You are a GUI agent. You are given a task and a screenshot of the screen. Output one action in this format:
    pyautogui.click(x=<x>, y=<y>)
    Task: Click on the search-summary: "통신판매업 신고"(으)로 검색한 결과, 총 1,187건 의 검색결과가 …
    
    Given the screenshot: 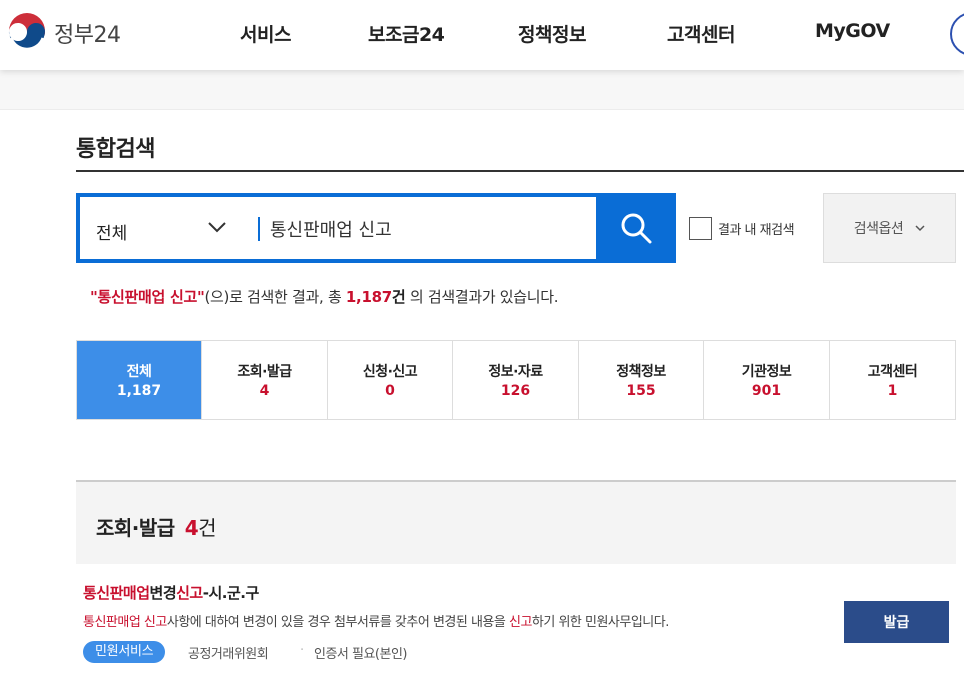 What is the action you would take?
    pyautogui.click(x=324, y=296)
    